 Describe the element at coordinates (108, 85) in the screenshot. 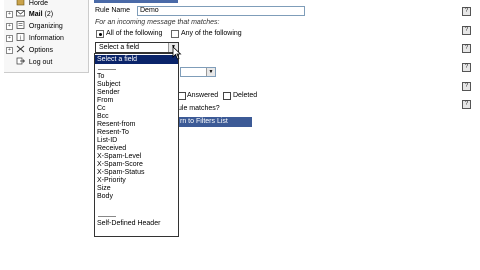

I see `dropdown-option: Subject` at that location.